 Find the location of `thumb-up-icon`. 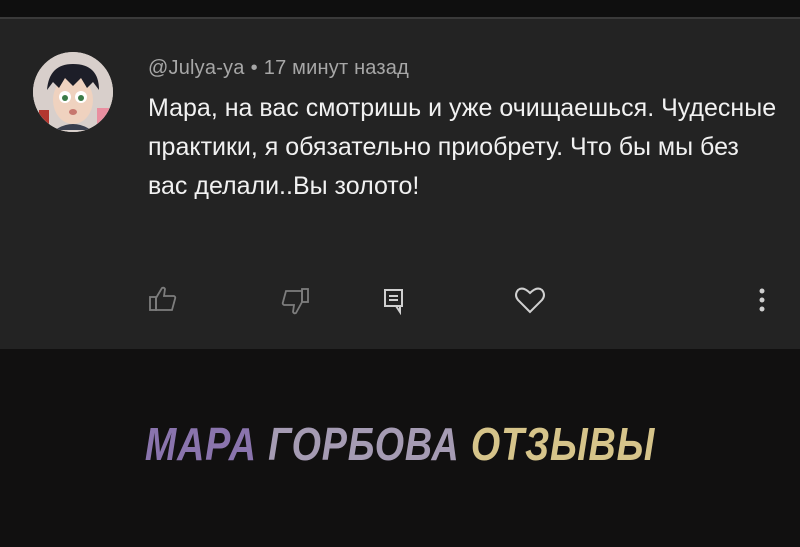

thumb-up-icon is located at coordinates (163, 299).